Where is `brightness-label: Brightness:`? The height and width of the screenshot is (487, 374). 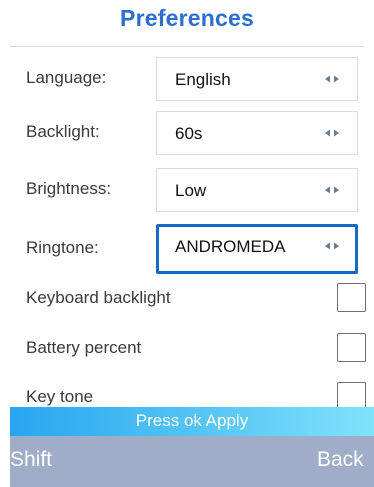
brightness-label: Brightness: is located at coordinates (69, 188).